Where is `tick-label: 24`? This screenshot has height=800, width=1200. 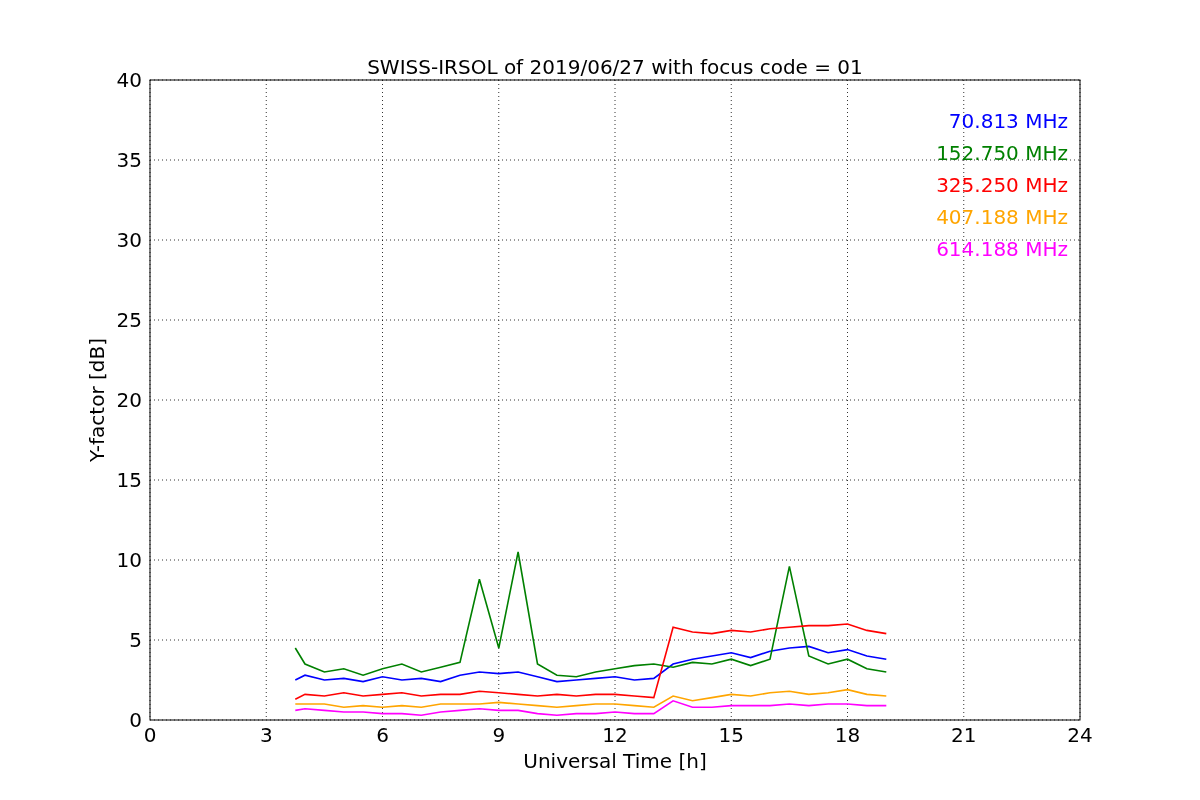
tick-label: 24 is located at coordinates (1080, 735).